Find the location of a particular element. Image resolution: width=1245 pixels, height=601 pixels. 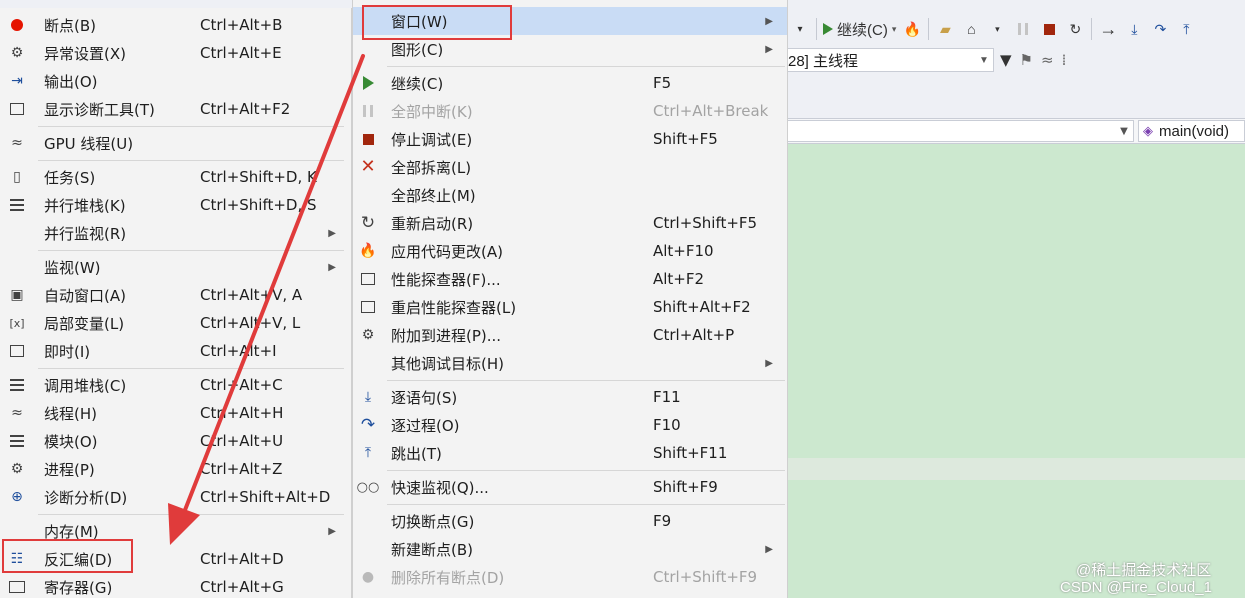

watermark: @稀土掘金技术社区 CSDN @Fire_Cloud_1 is located at coordinates (1136, 579).